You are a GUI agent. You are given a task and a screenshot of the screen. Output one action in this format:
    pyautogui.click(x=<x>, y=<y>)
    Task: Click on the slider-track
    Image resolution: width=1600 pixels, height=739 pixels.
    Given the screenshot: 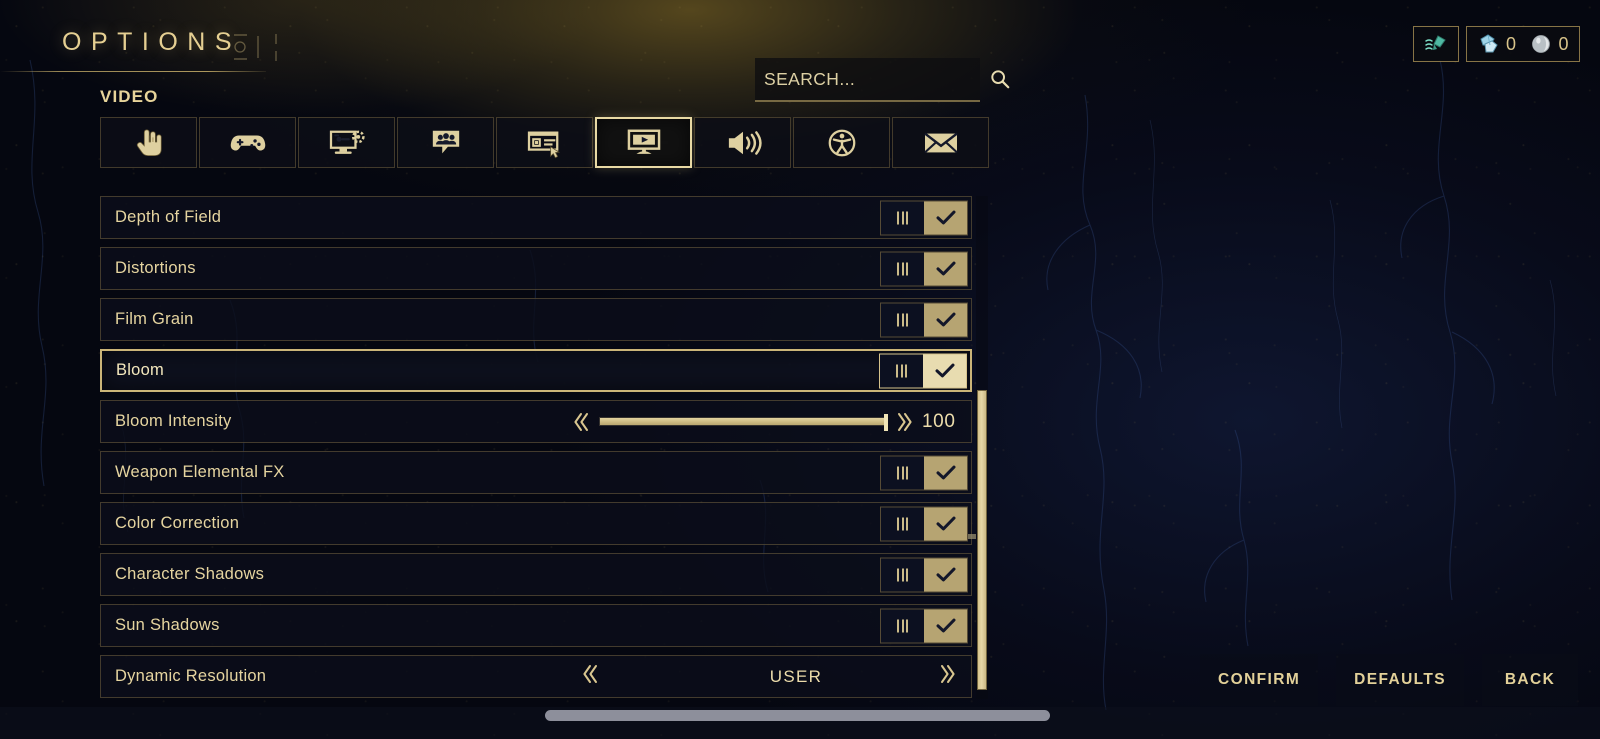 What is the action you would take?
    pyautogui.click(x=743, y=422)
    